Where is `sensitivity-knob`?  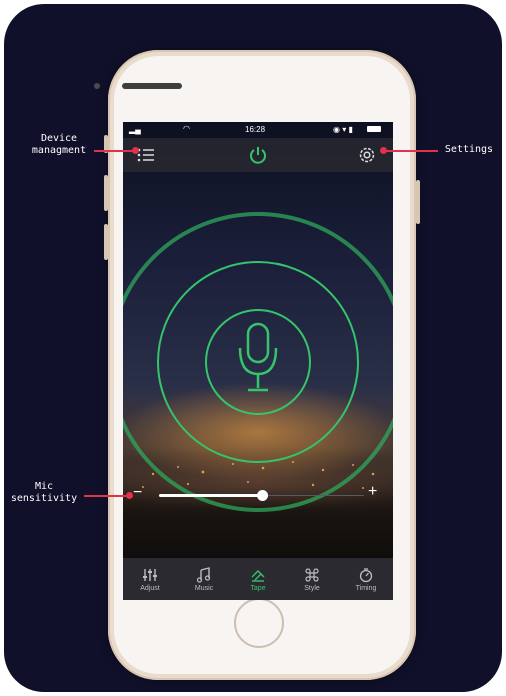 sensitivity-knob is located at coordinates (262, 495).